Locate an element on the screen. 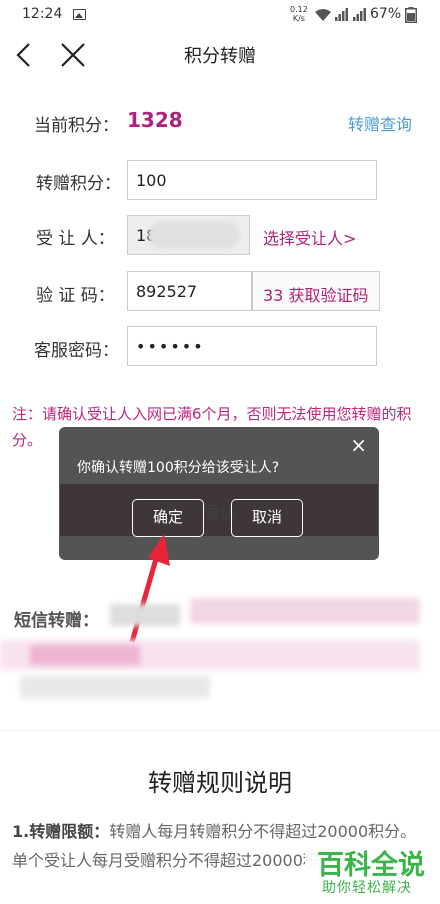 This screenshot has width=440, height=904. battery-percentage: 67% is located at coordinates (386, 14).